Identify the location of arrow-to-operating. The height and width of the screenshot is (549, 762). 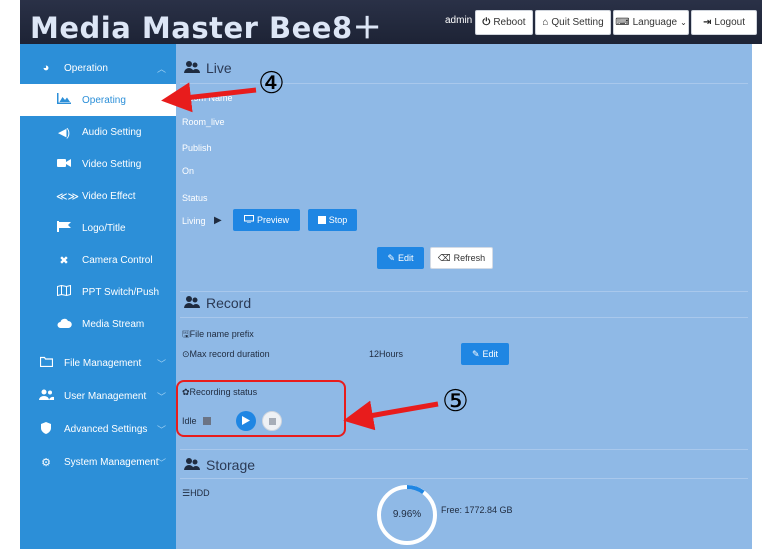
(209, 97).